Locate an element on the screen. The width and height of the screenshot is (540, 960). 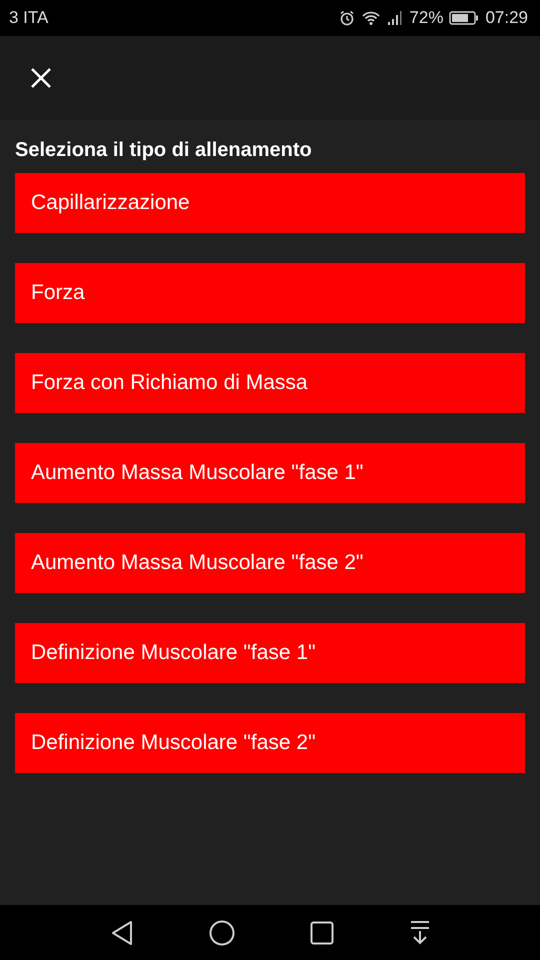
workout-type-button: Capillarizzazione is located at coordinates (270, 203).